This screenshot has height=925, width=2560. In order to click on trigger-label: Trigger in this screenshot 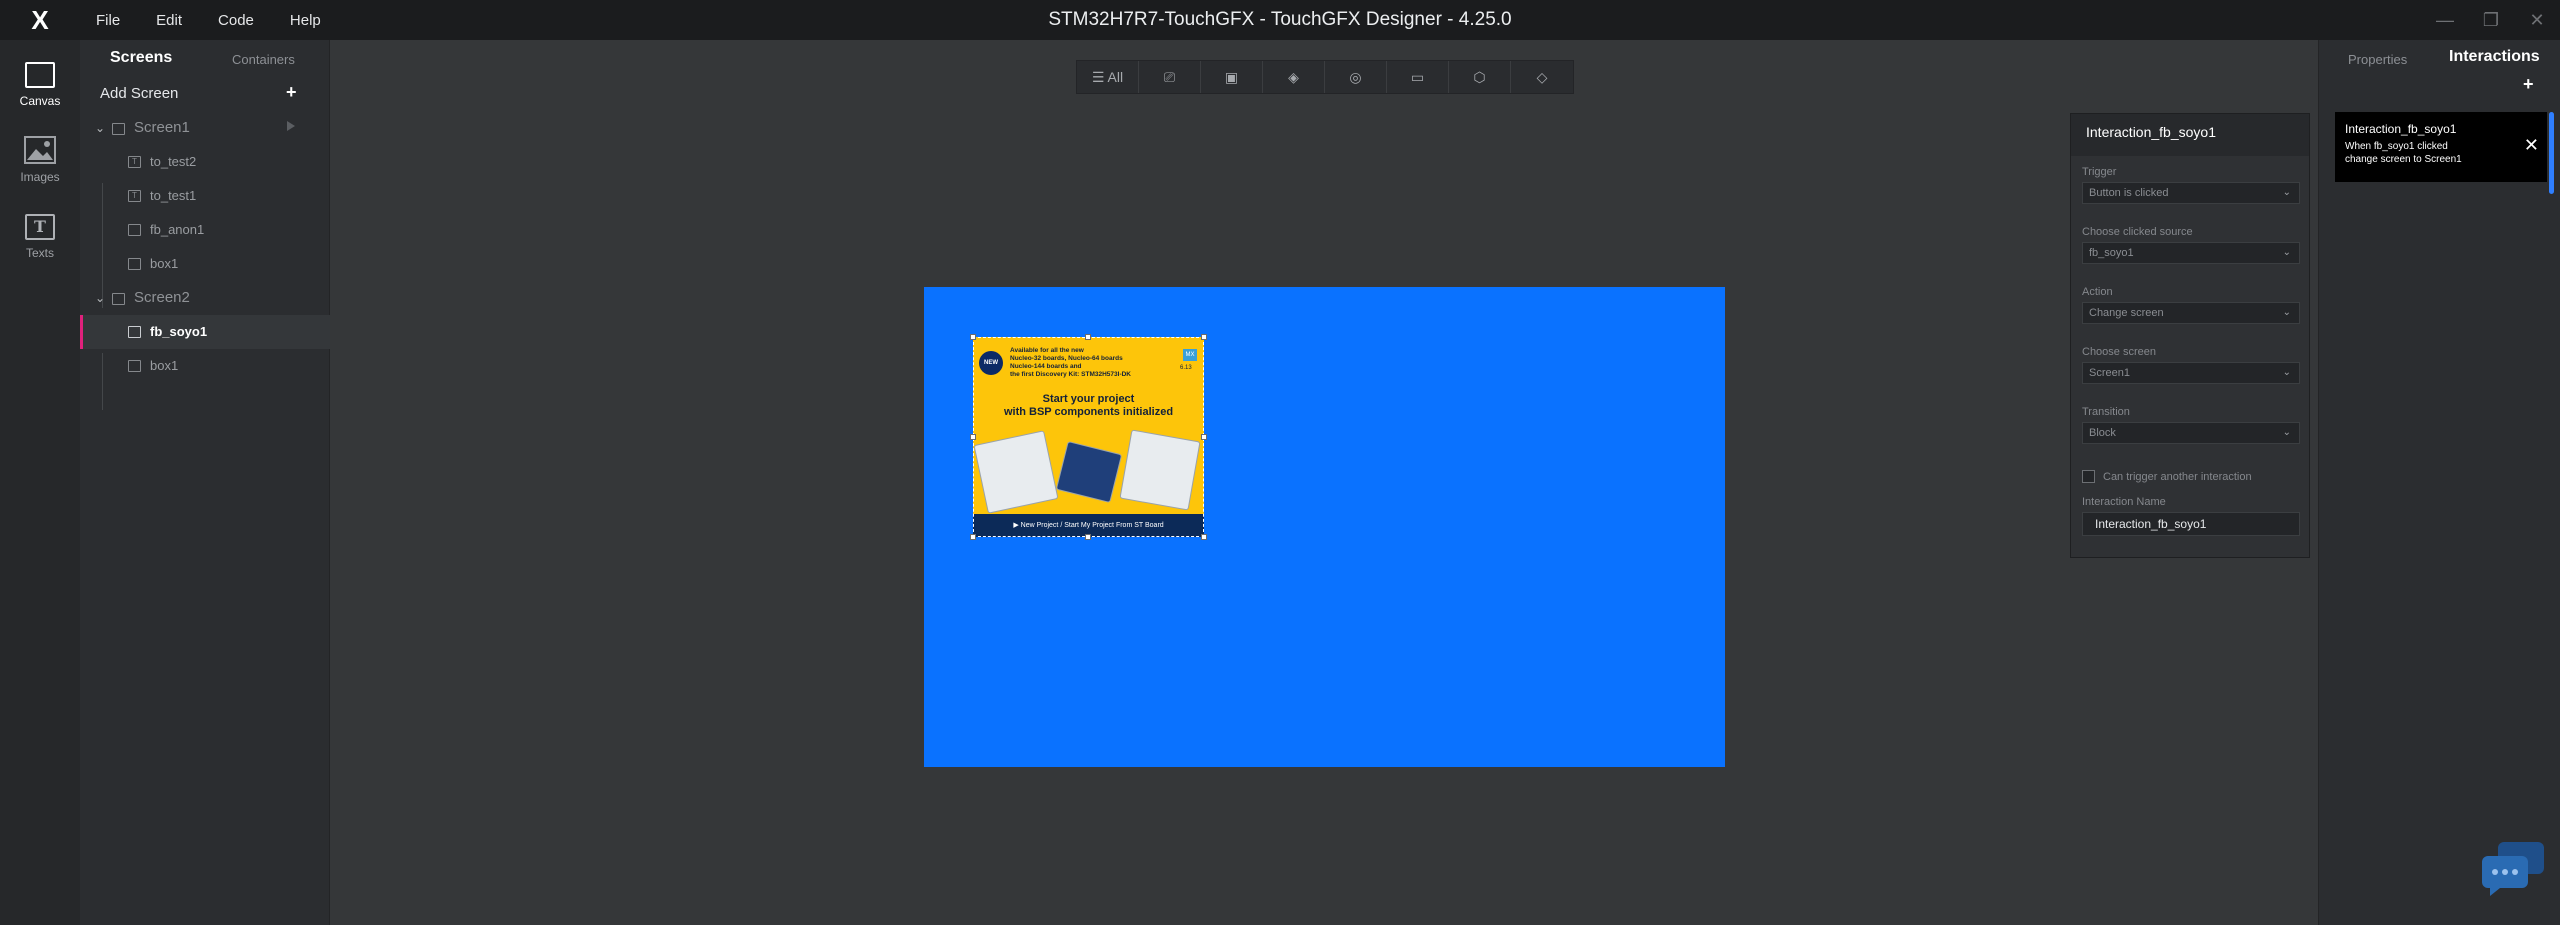, I will do `click(2099, 172)`.